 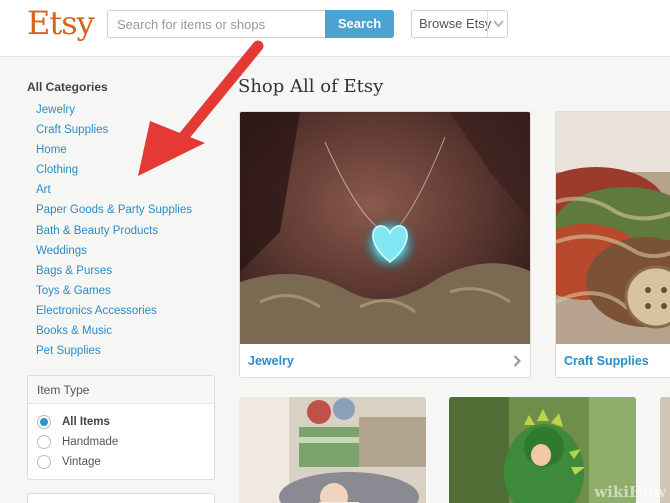 What do you see at coordinates (122, 110) in the screenshot?
I see `category-link-jewelry: Jewelry` at bounding box center [122, 110].